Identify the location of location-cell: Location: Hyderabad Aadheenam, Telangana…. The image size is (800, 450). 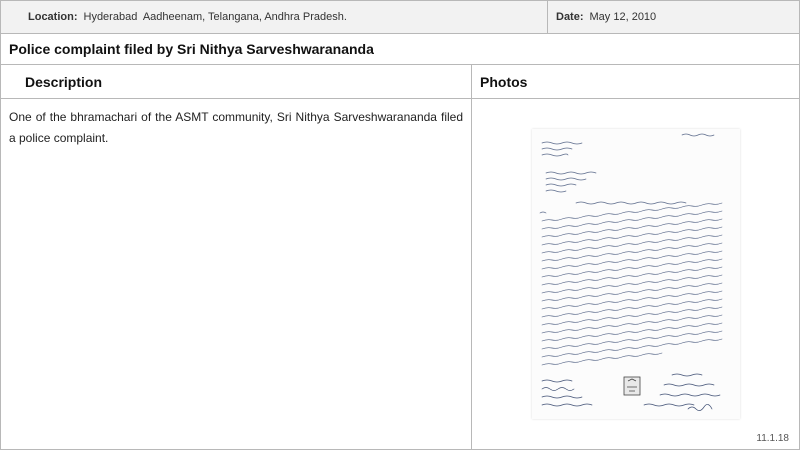
(274, 17).